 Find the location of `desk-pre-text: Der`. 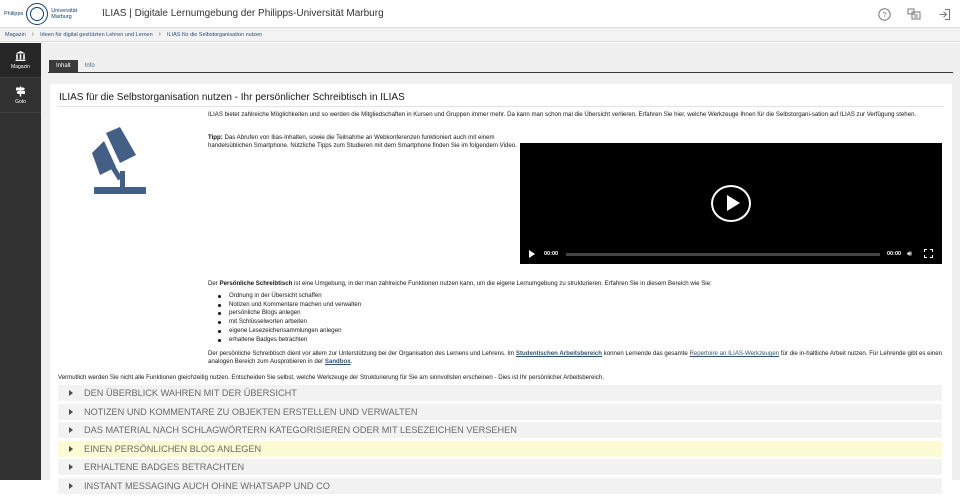

desk-pre-text: Der is located at coordinates (214, 283).